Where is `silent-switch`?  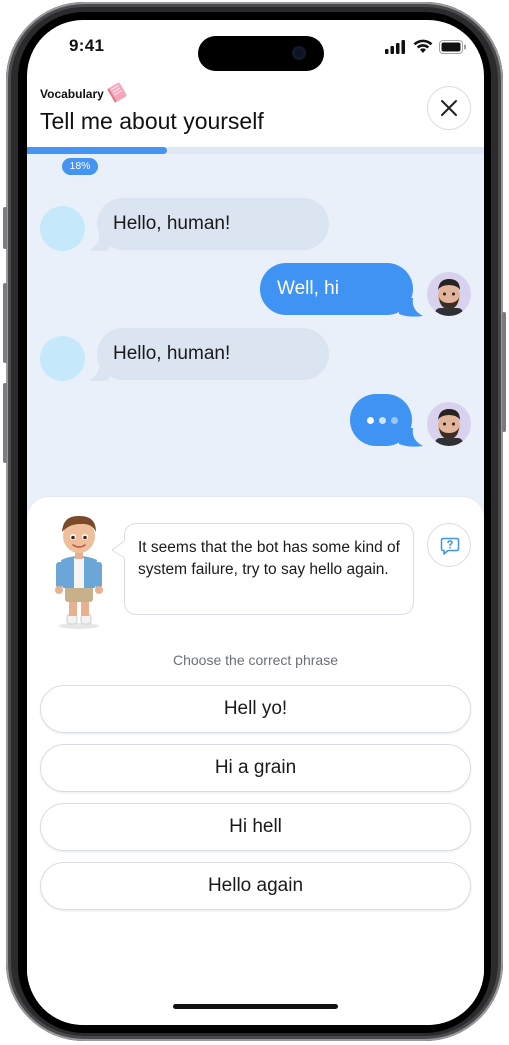
silent-switch is located at coordinates (5, 228).